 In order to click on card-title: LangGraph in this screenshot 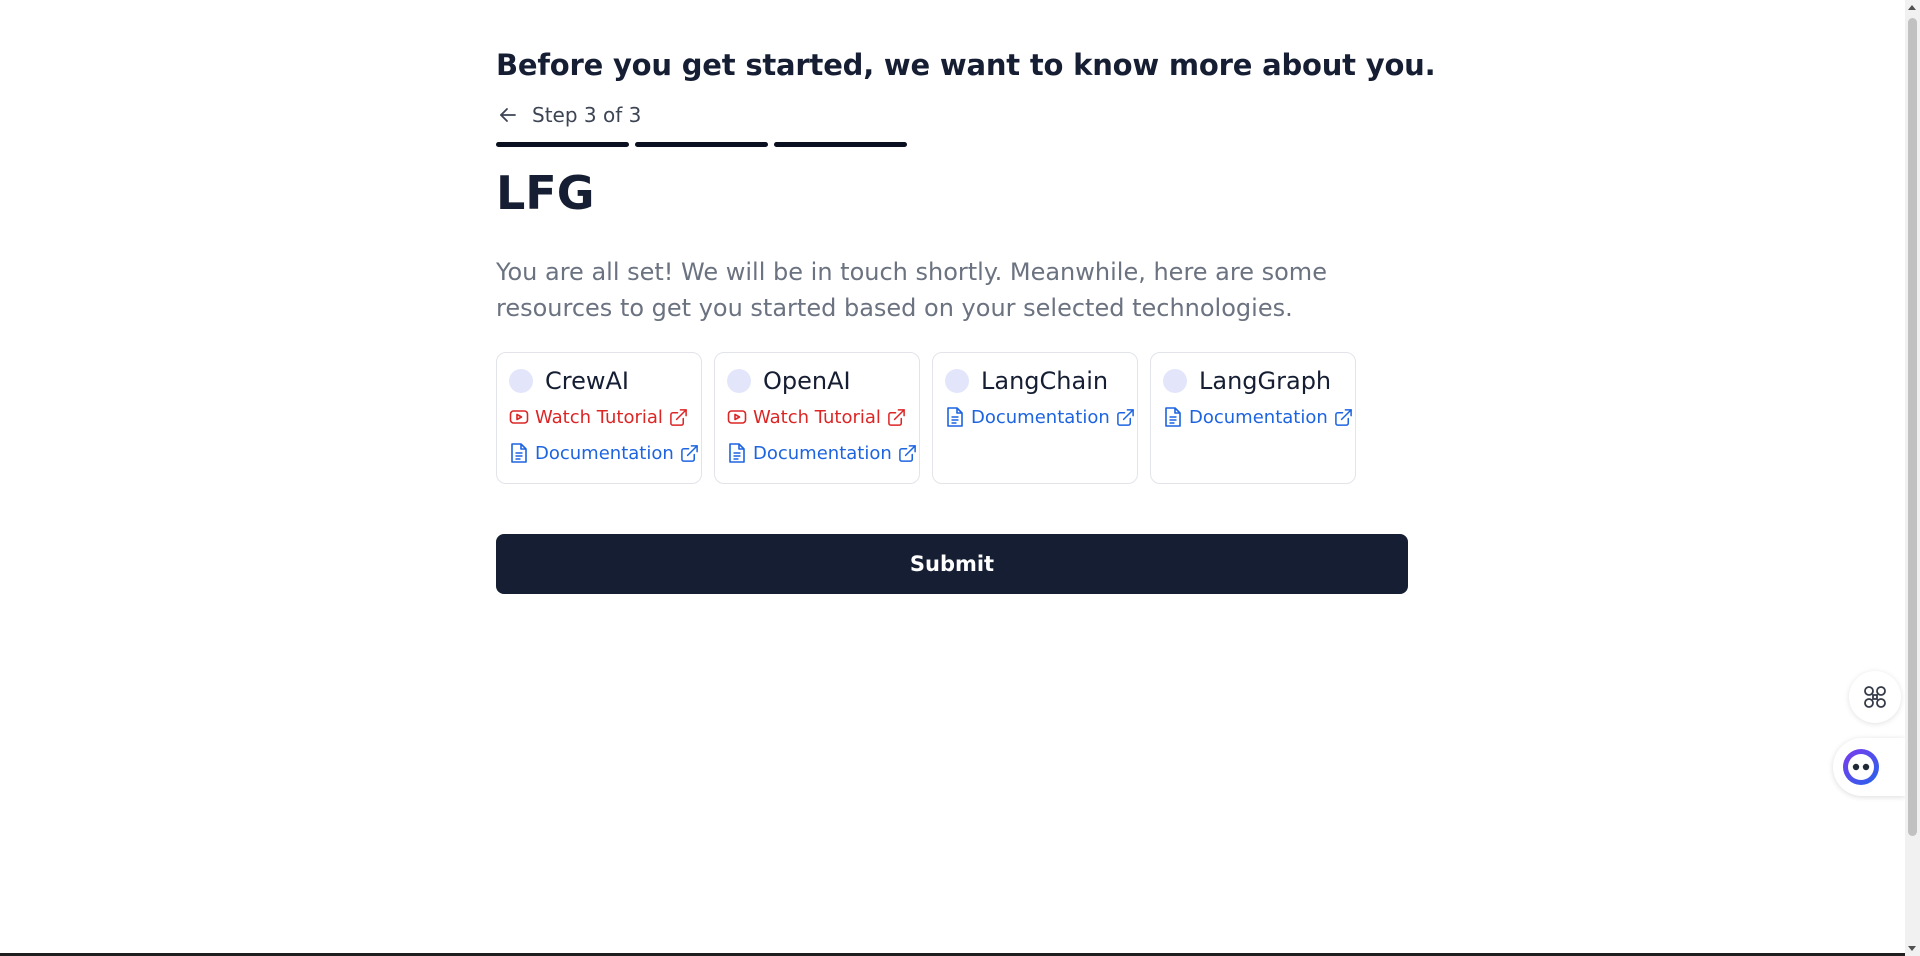, I will do `click(1265, 381)`.